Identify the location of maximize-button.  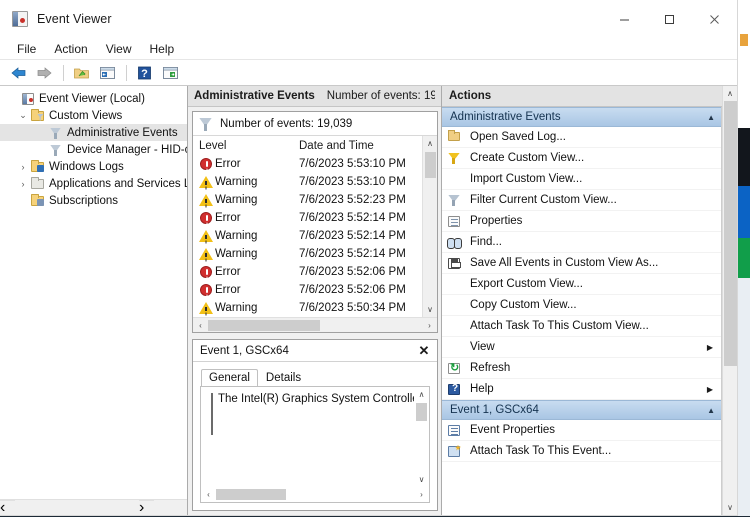
(669, 19).